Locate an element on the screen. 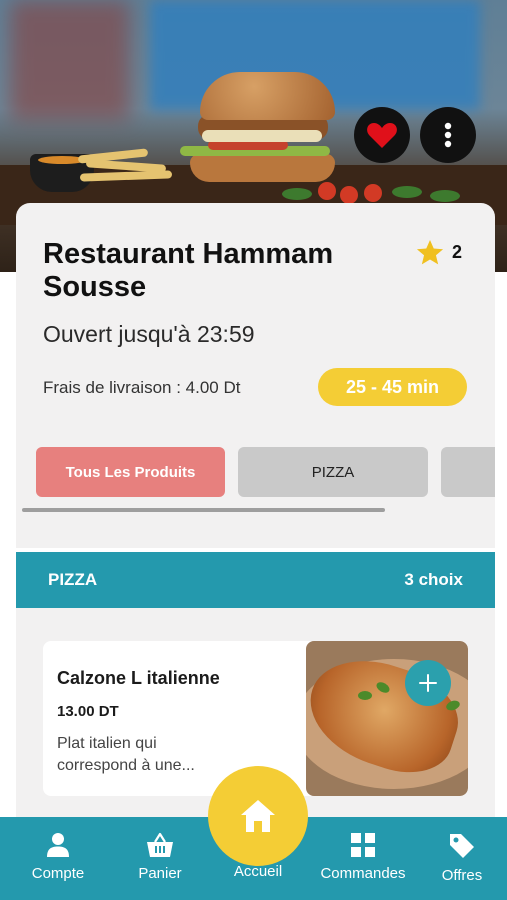 The height and width of the screenshot is (900, 507). fries is located at coordinates (128, 165).